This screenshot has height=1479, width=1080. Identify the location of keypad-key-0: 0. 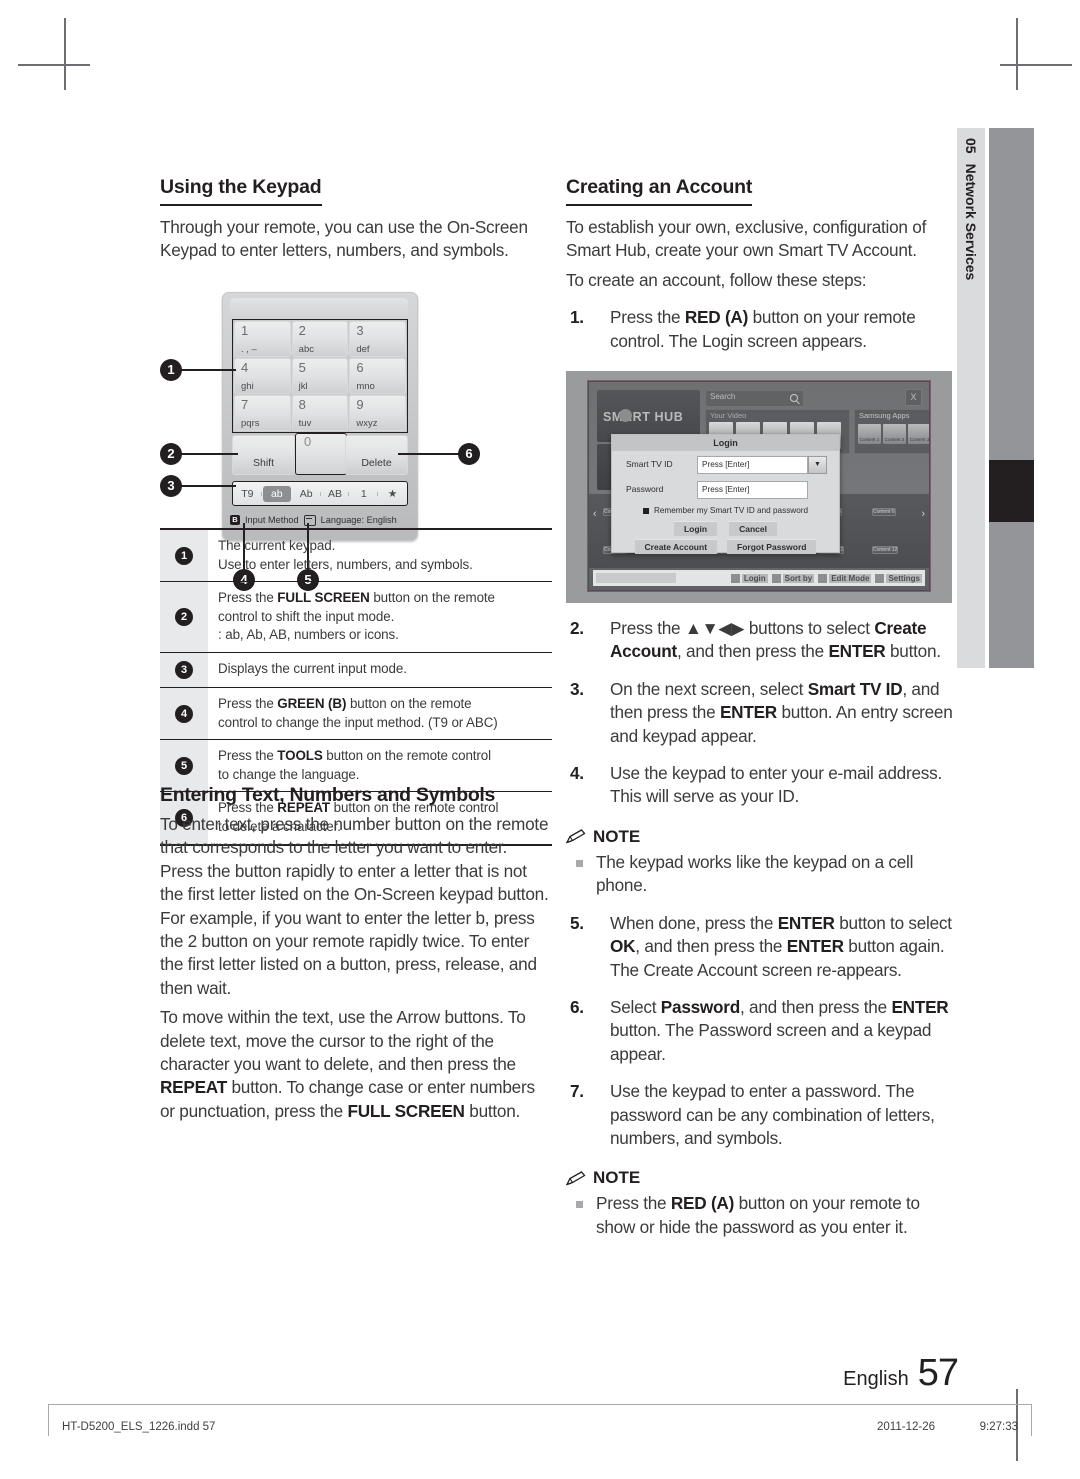
(321, 454).